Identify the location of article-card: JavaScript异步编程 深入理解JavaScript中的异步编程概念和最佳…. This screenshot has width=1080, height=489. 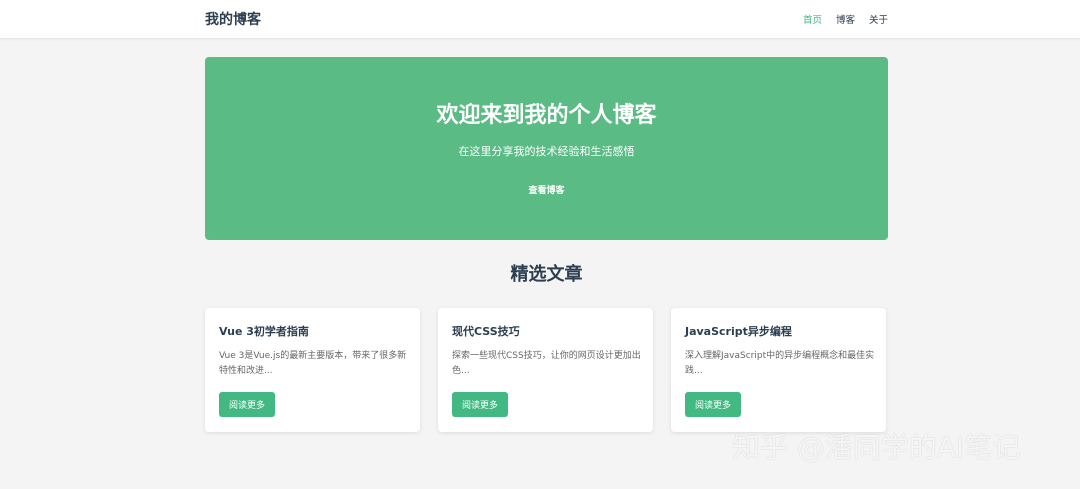
(778, 370).